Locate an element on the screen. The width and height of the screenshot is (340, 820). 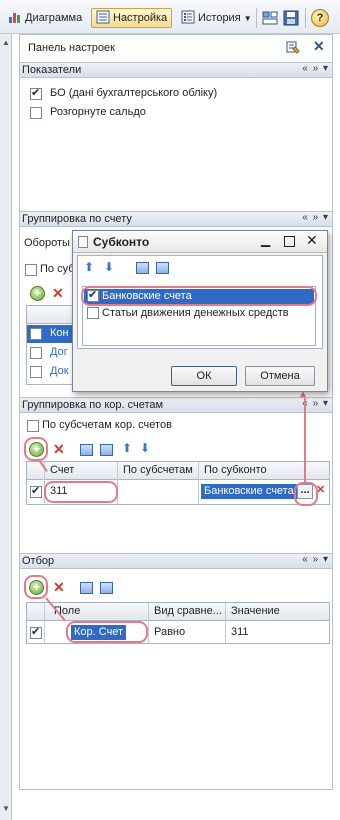
settings-label: Настройка is located at coordinates (140, 18).